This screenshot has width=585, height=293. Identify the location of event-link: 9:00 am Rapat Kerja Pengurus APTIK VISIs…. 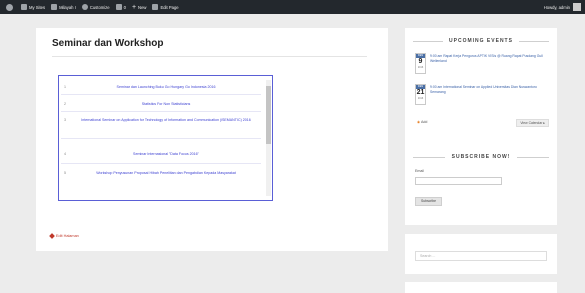
(489, 59).